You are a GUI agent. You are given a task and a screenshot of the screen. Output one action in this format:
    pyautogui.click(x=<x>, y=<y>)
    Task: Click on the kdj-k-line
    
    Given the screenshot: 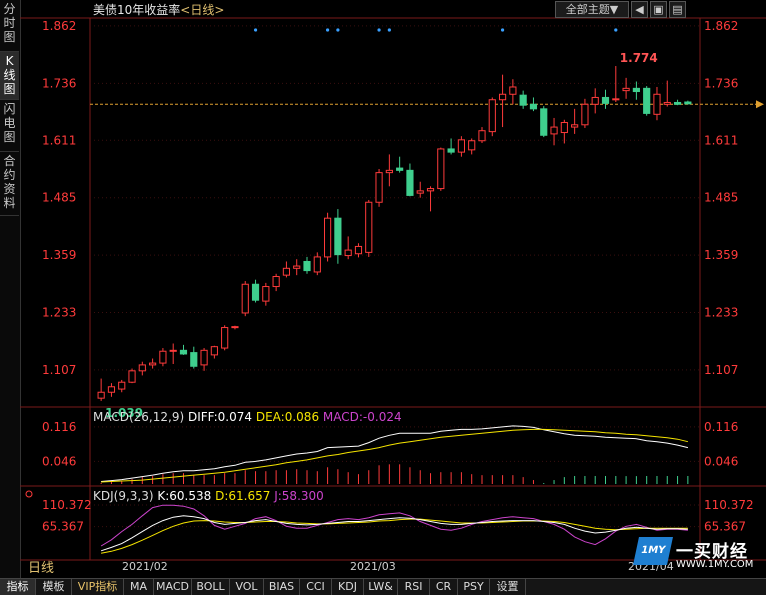 What is the action you would take?
    pyautogui.click(x=394, y=533)
    